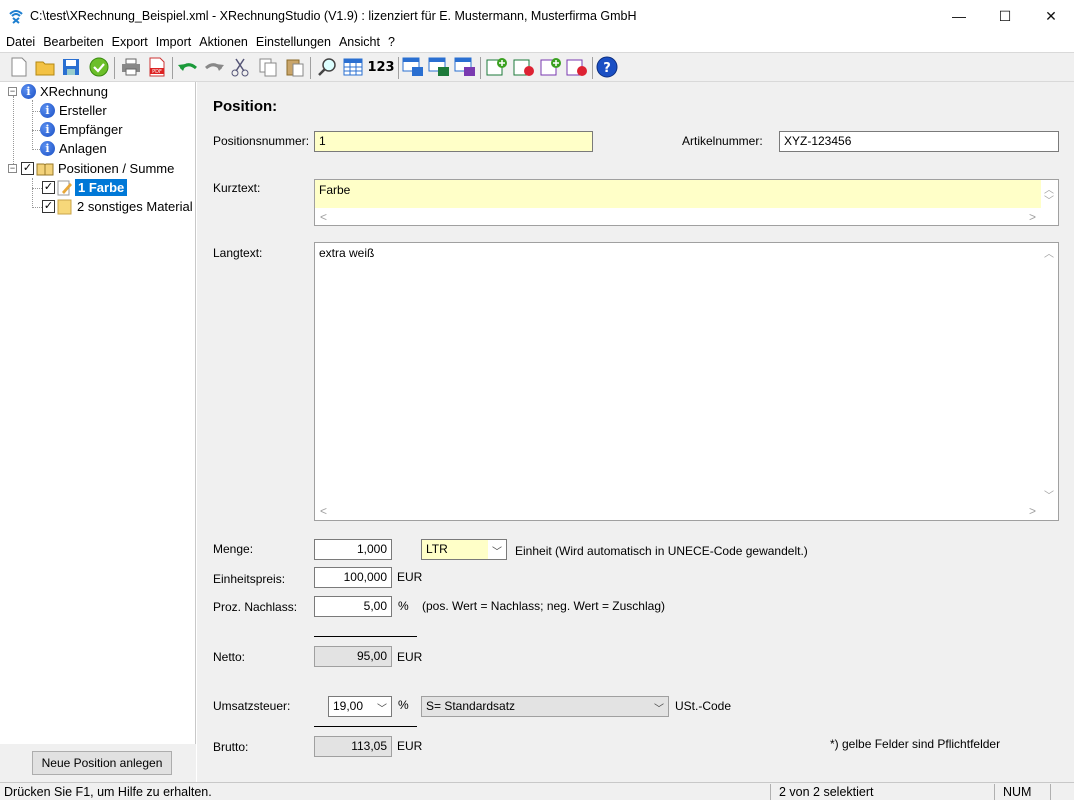 This screenshot has width=1074, height=800. Describe the element at coordinates (240, 67) in the screenshot. I see `cut-icon` at that location.